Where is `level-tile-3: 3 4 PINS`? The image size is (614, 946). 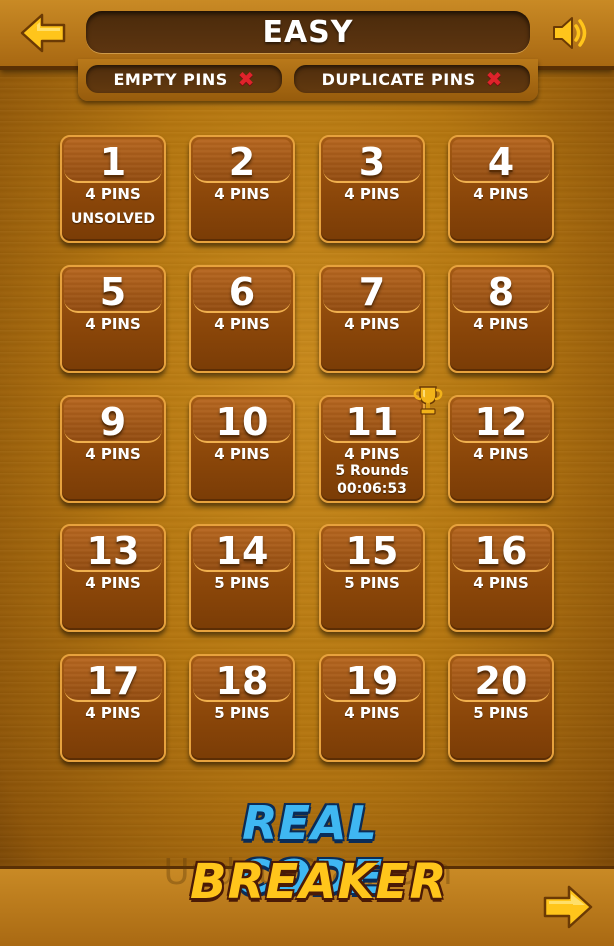
level-tile-3: 3 4 PINS is located at coordinates (372, 189).